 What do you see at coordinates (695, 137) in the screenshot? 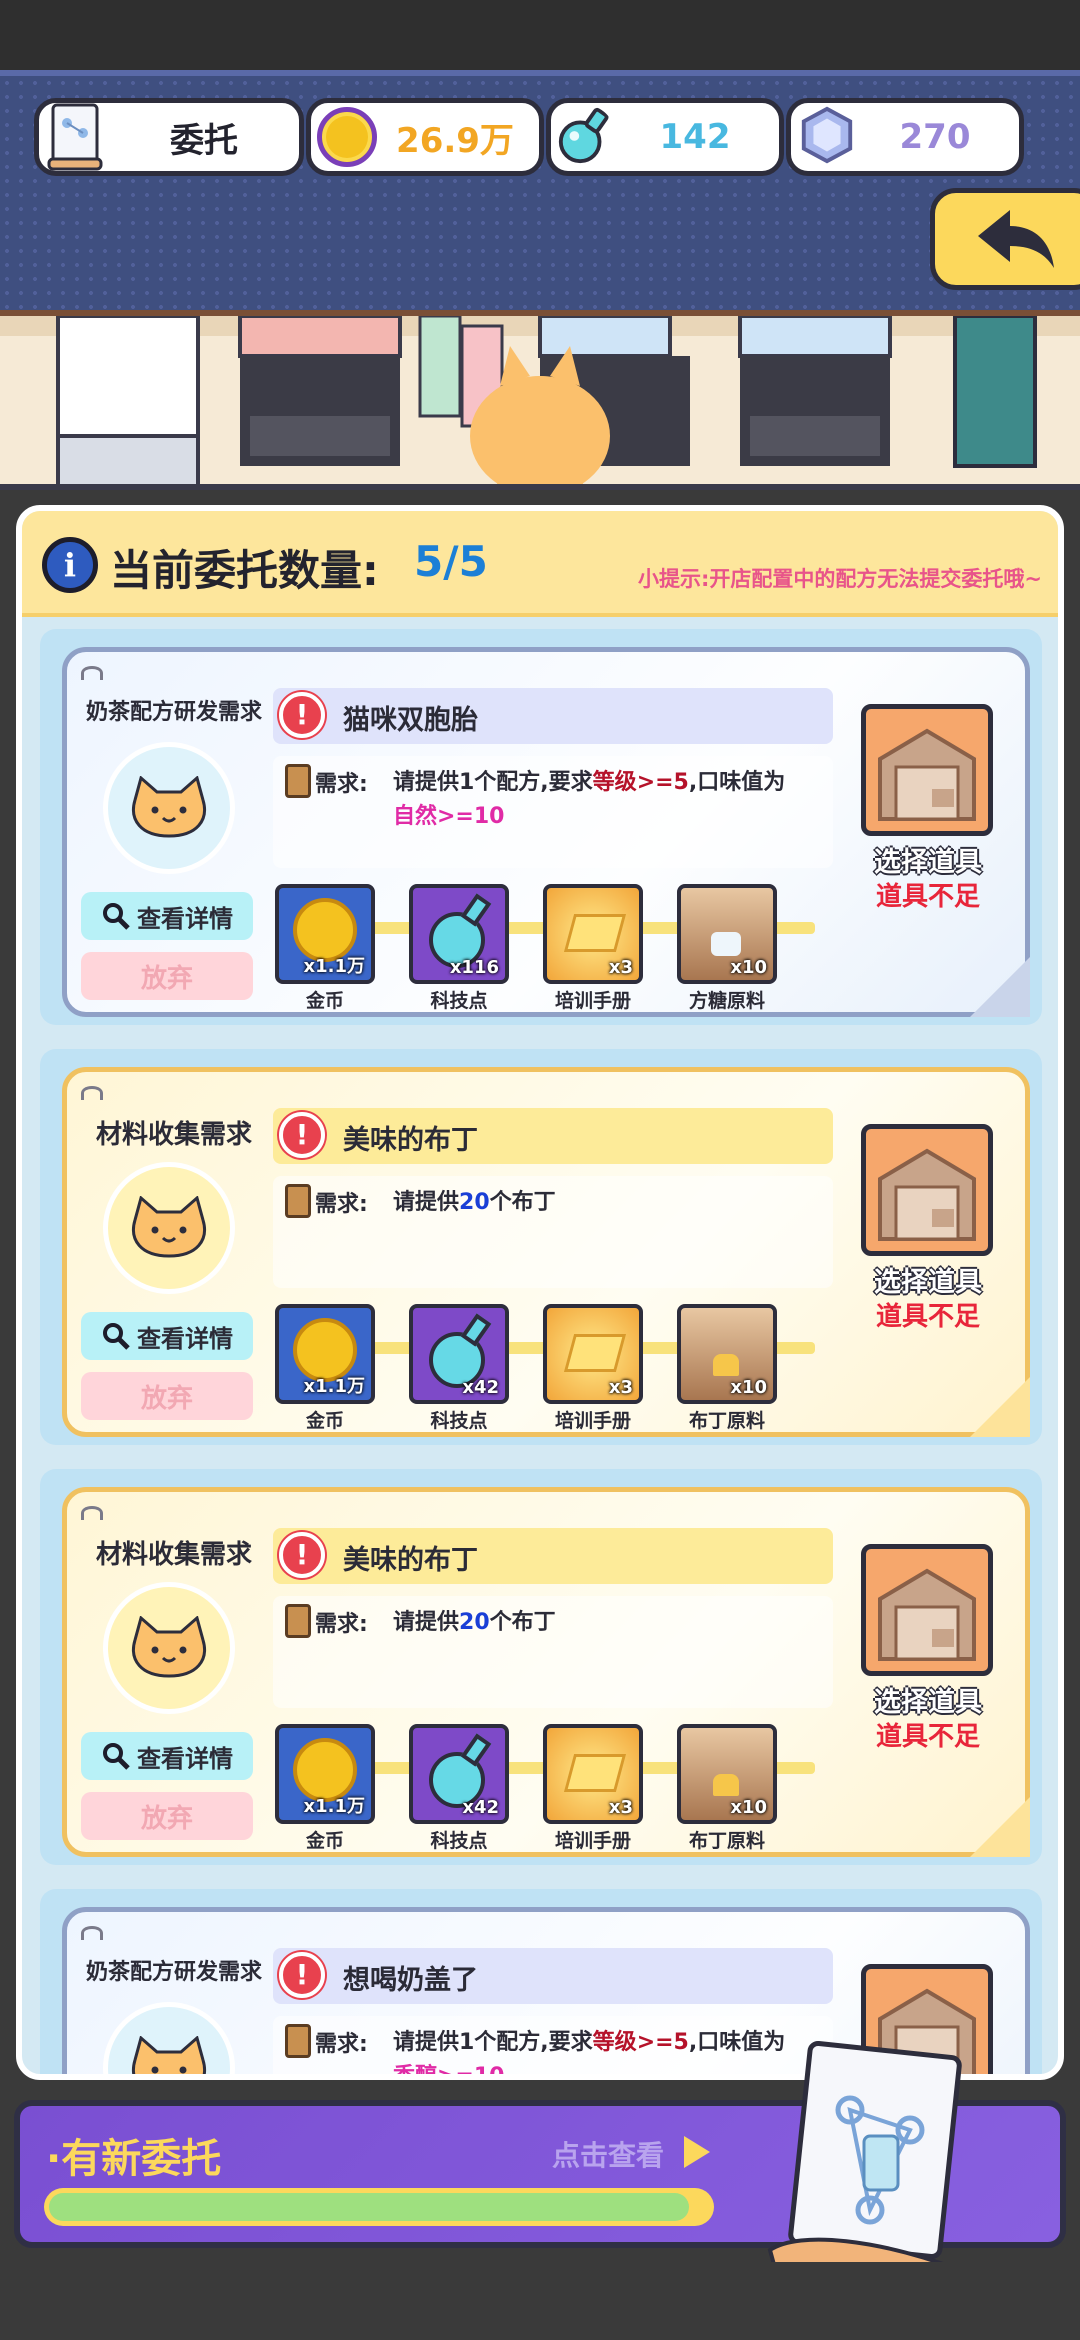
I see `tech-value: 142` at bounding box center [695, 137].